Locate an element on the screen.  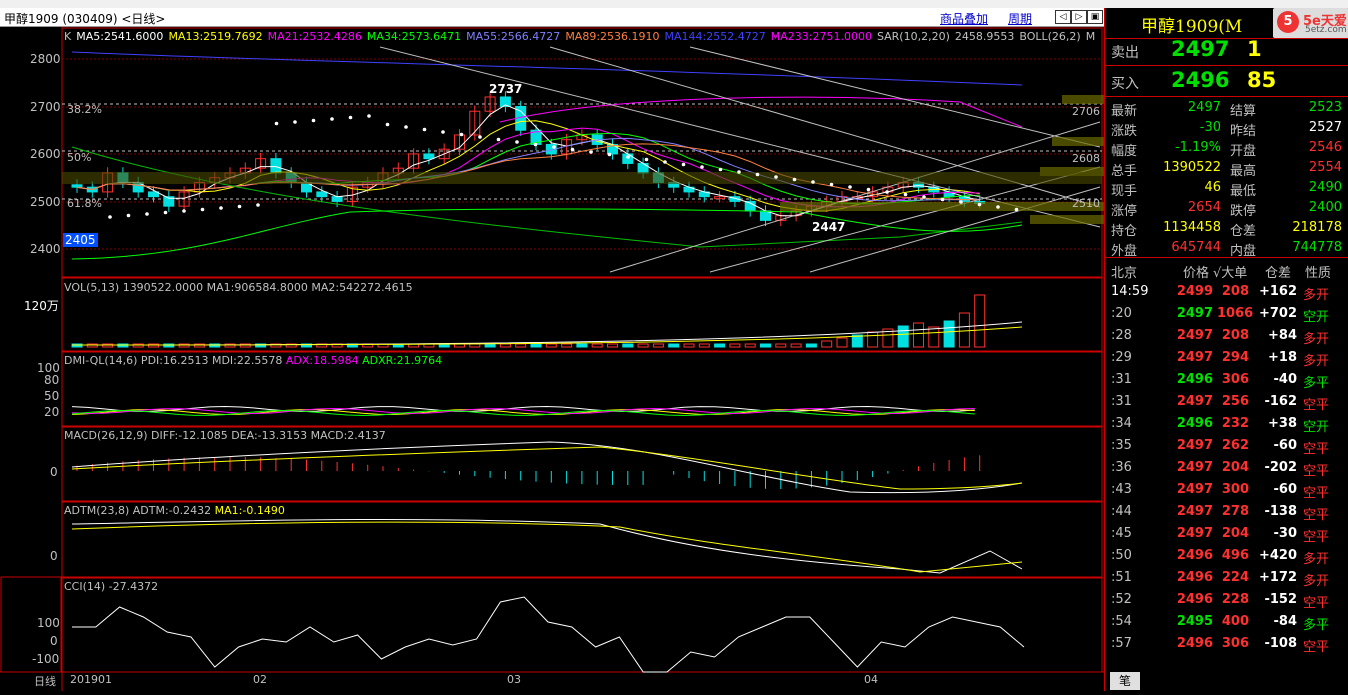
x-label-201901: 201901 is located at coordinates (91, 679).